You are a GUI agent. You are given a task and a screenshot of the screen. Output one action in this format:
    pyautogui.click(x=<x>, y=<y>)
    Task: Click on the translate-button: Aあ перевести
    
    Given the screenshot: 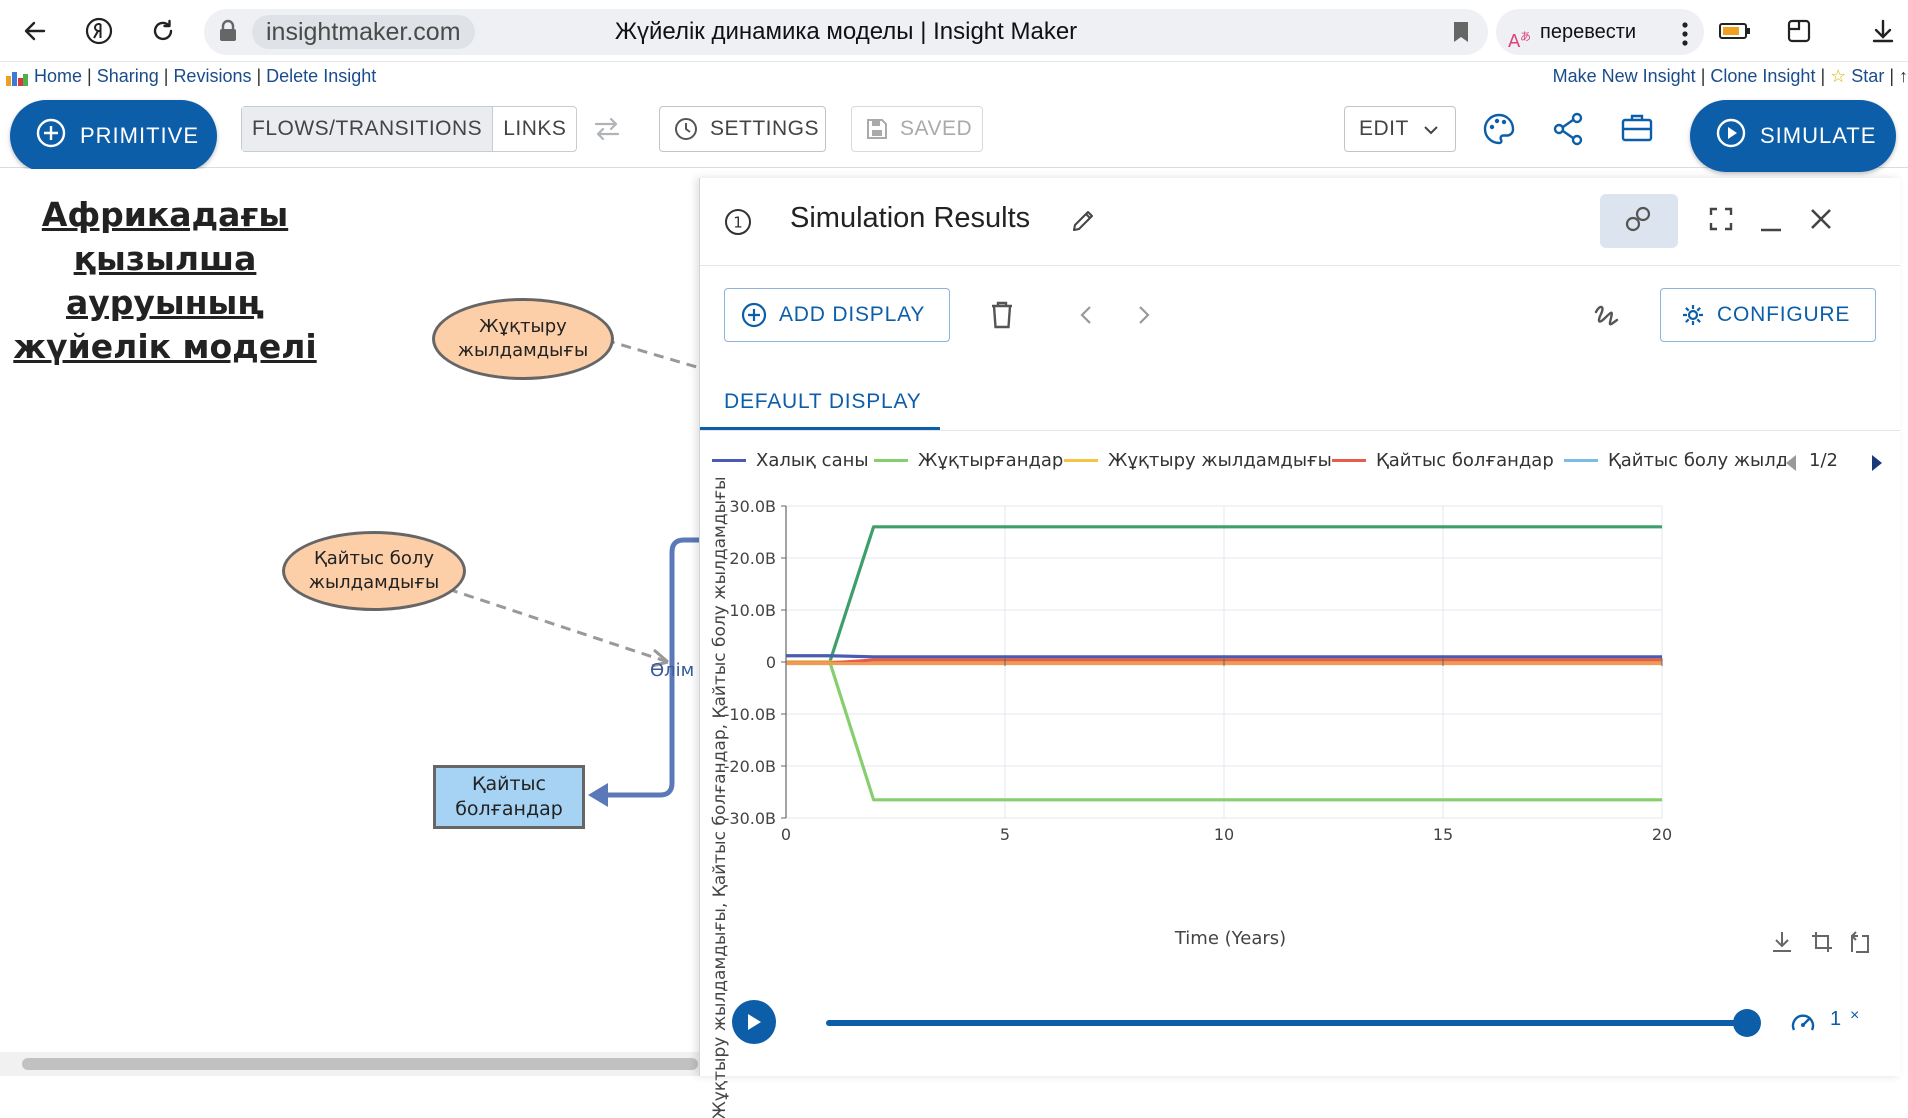 What is the action you would take?
    pyautogui.click(x=1600, y=32)
    